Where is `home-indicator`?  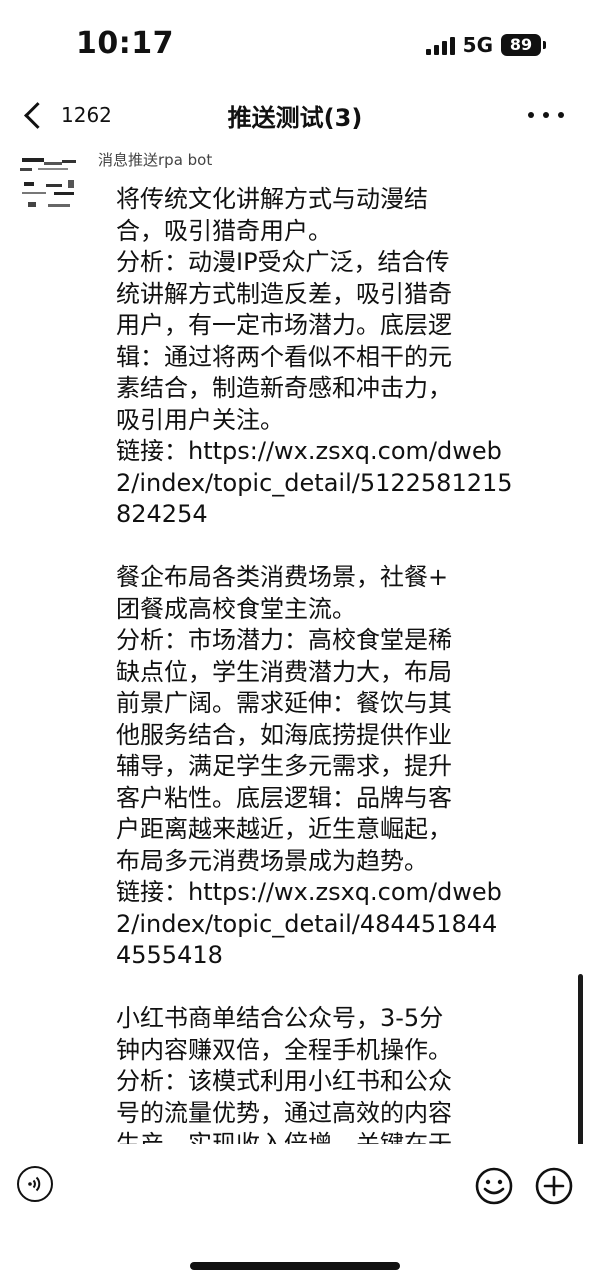
home-indicator is located at coordinates (295, 1266).